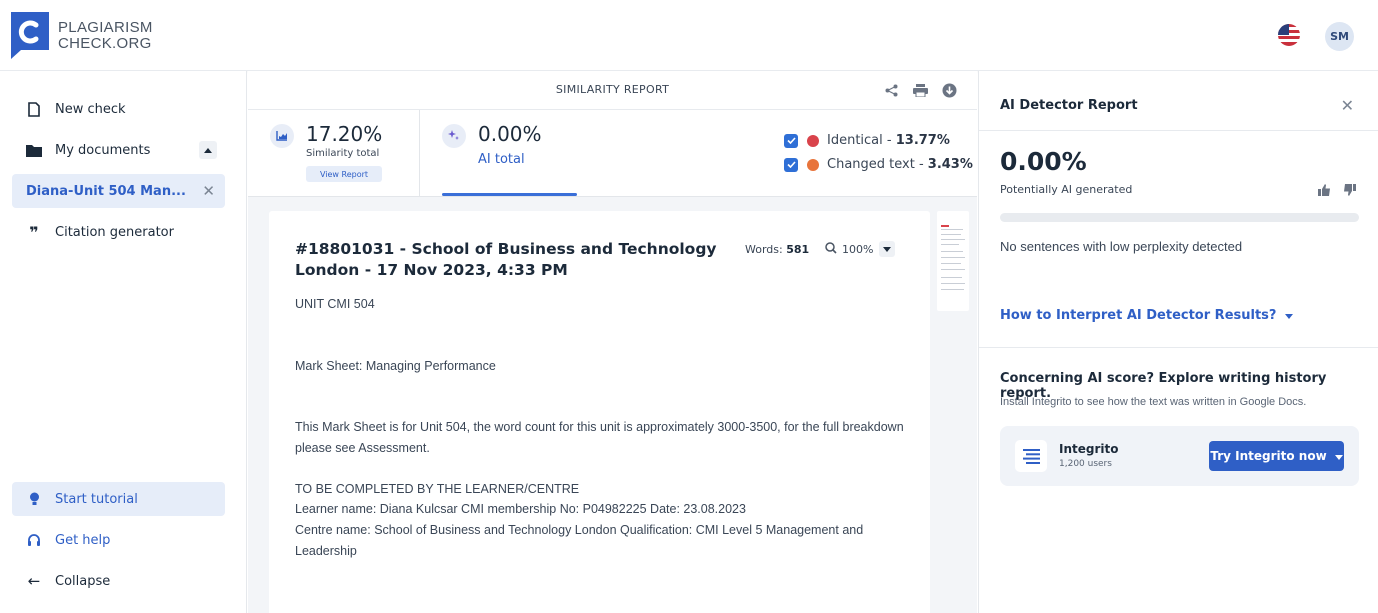  Describe the element at coordinates (813, 164) in the screenshot. I see `changed-dot-icon` at that location.